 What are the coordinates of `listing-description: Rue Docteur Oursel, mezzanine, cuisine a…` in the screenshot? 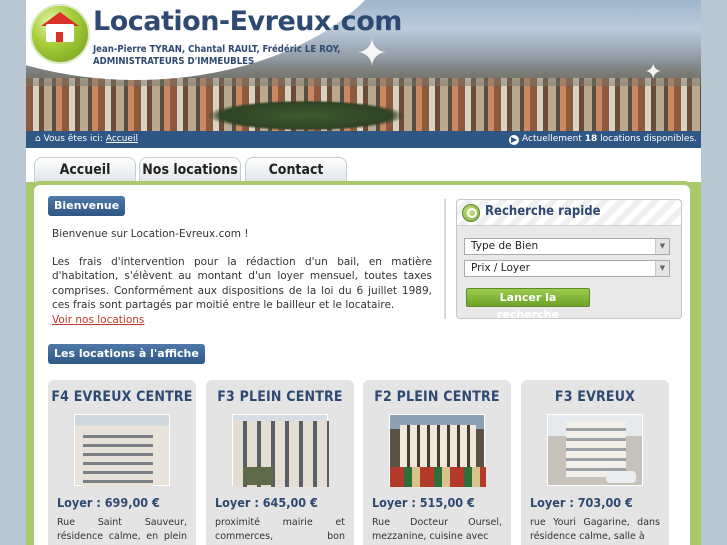 It's located at (437, 529).